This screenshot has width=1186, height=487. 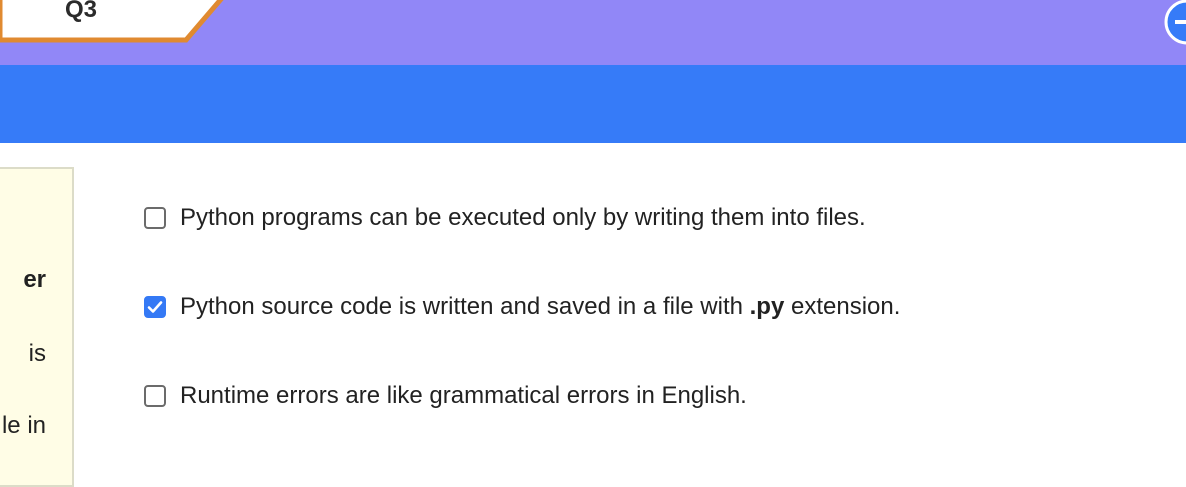 What do you see at coordinates (37, 327) in the screenshot?
I see `side-panel: er is le in` at bounding box center [37, 327].